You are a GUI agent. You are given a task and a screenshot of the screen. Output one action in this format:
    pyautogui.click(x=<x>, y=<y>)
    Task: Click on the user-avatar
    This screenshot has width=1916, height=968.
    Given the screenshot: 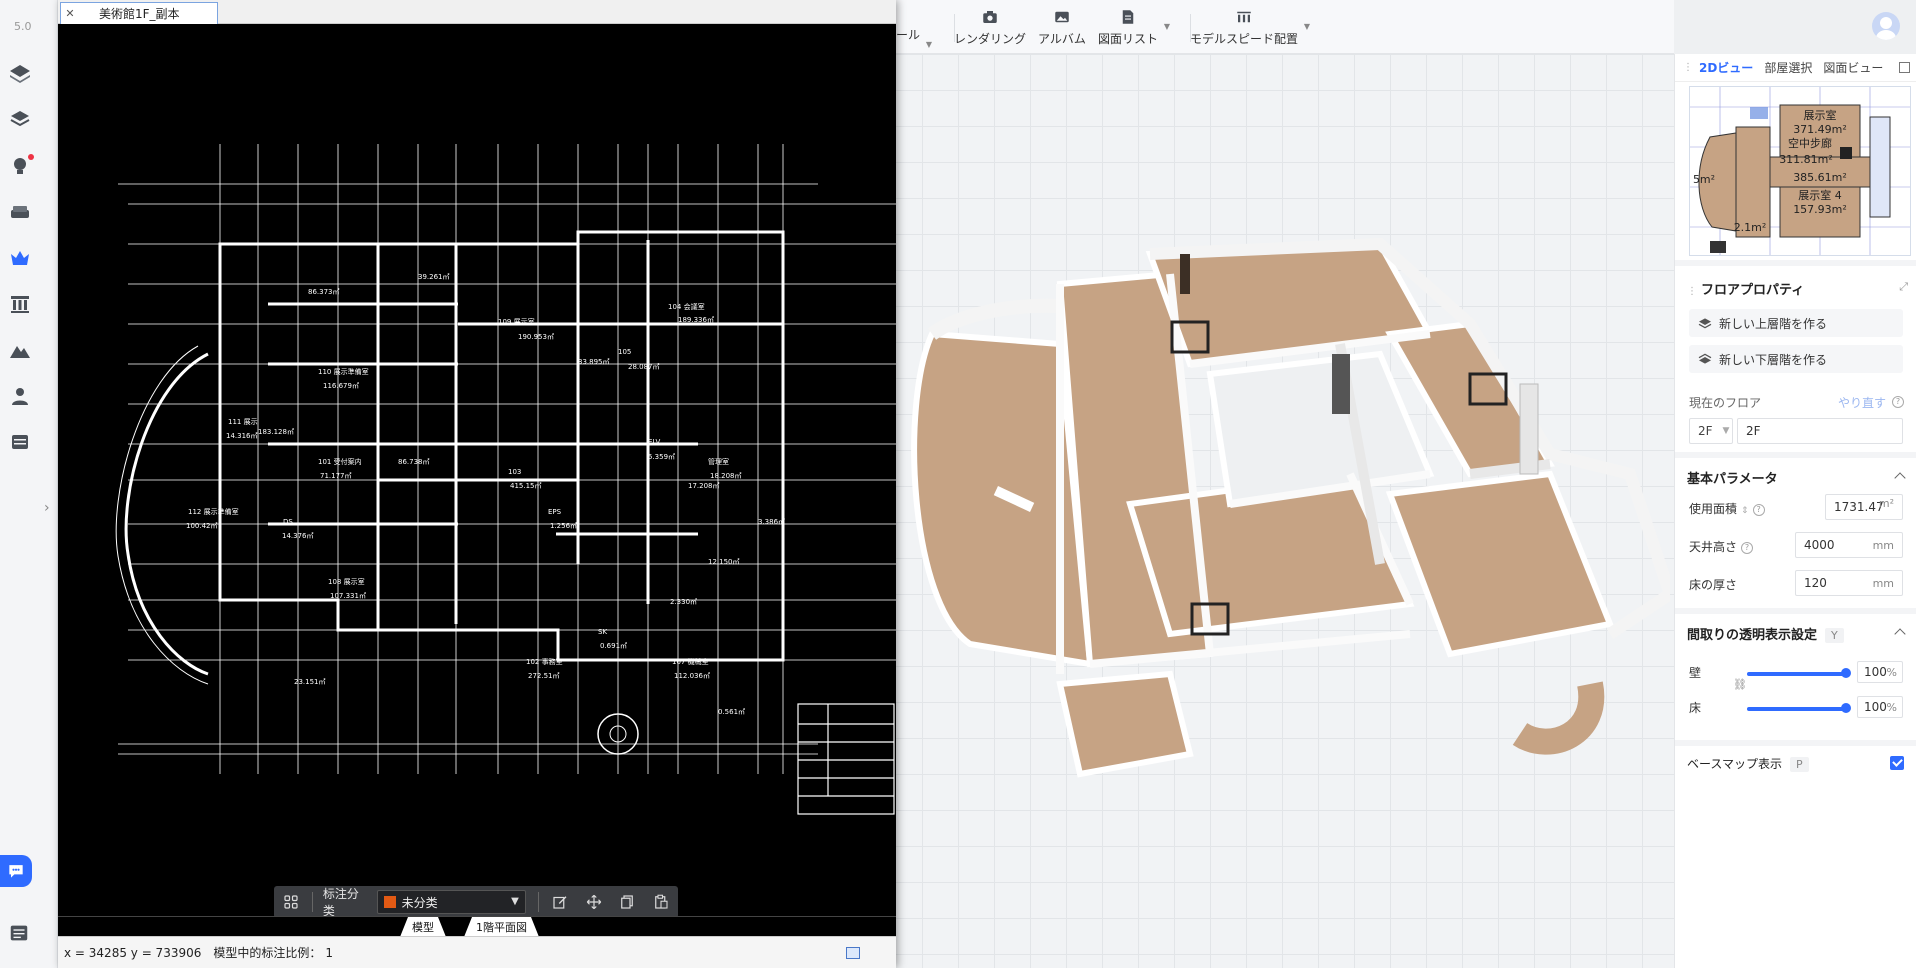 What is the action you would take?
    pyautogui.click(x=1886, y=26)
    